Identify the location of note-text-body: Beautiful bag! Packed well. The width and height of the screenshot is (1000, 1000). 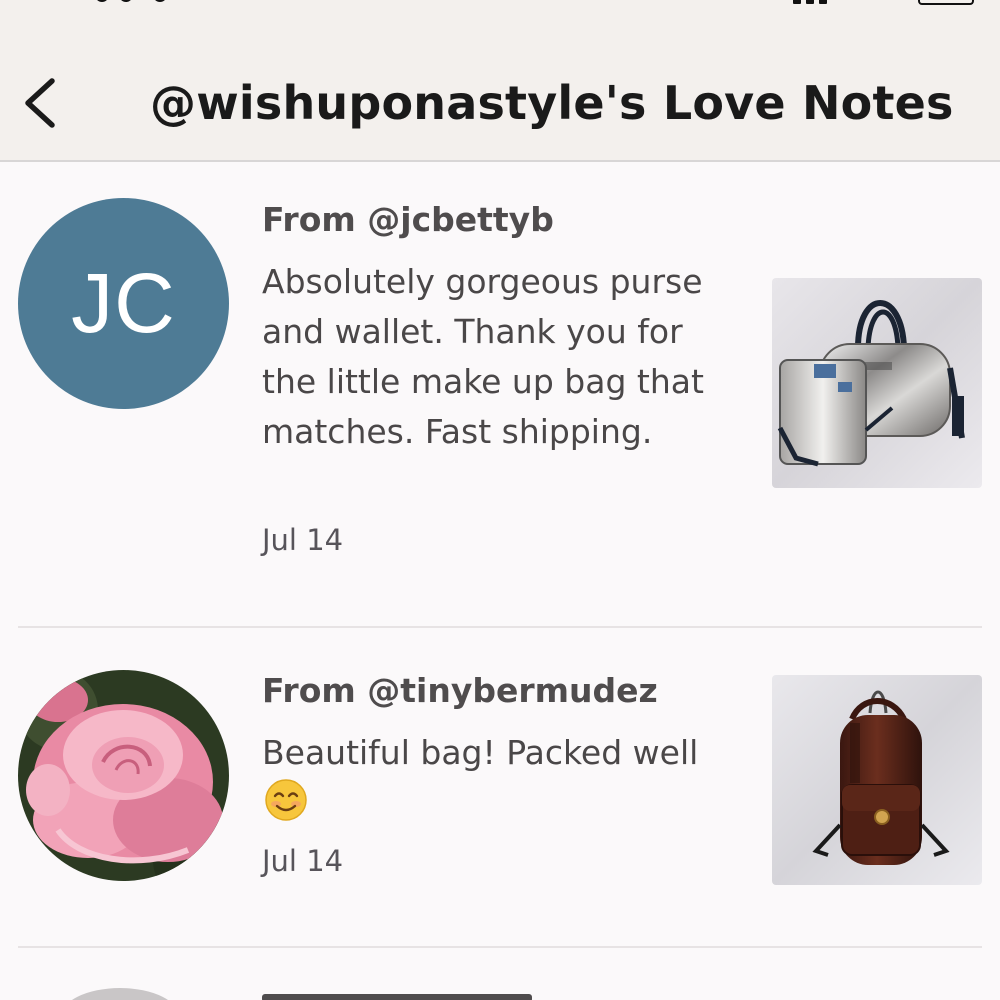
(480, 752).